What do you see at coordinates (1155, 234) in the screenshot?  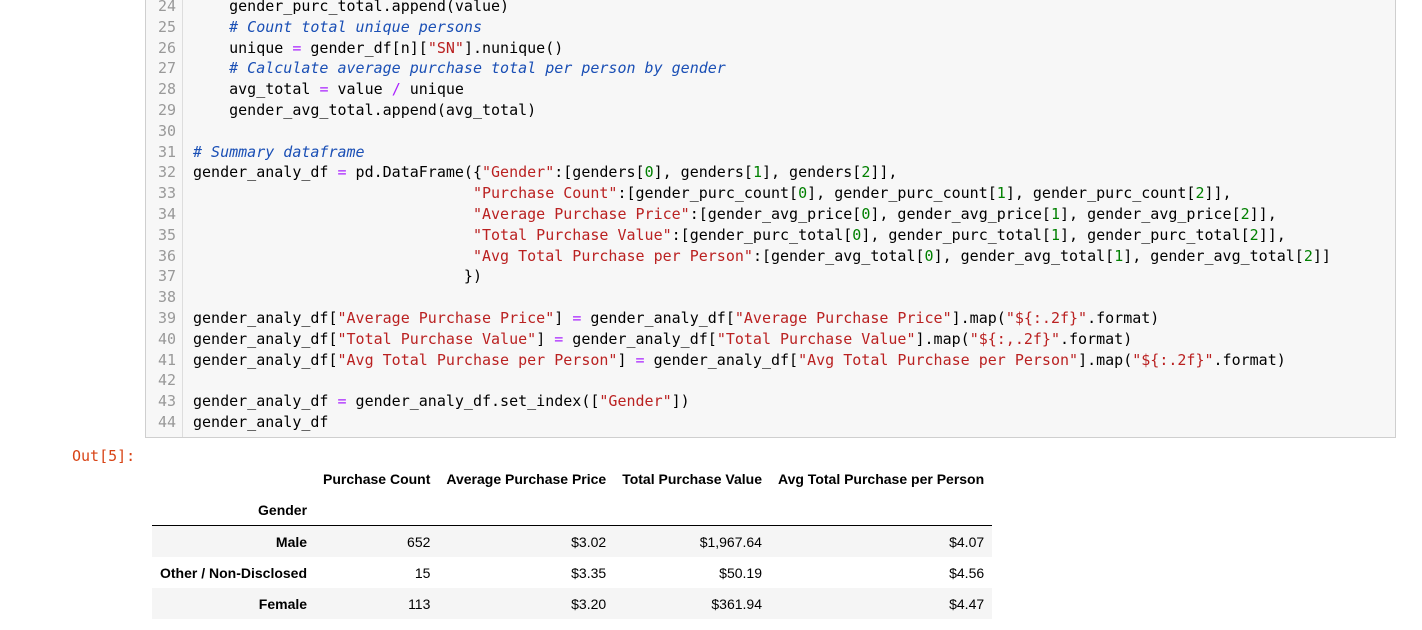 I see `code-token: ], gender_purc_total[` at bounding box center [1155, 234].